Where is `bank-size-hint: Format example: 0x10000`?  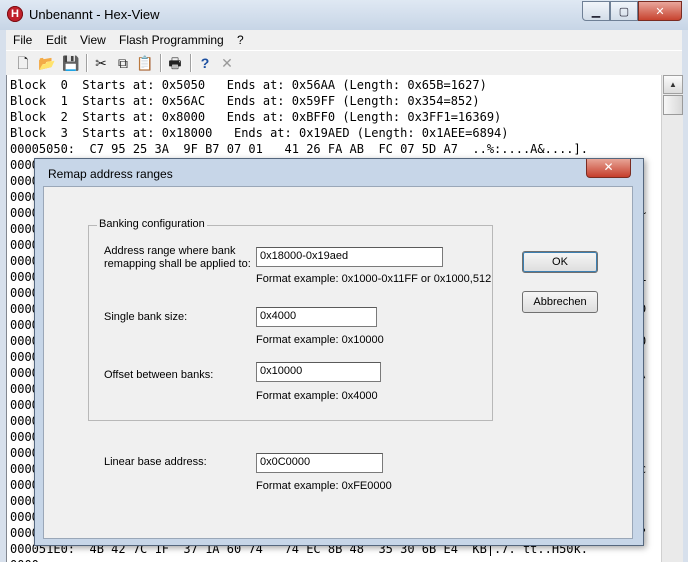 bank-size-hint: Format example: 0x10000 is located at coordinates (320, 340).